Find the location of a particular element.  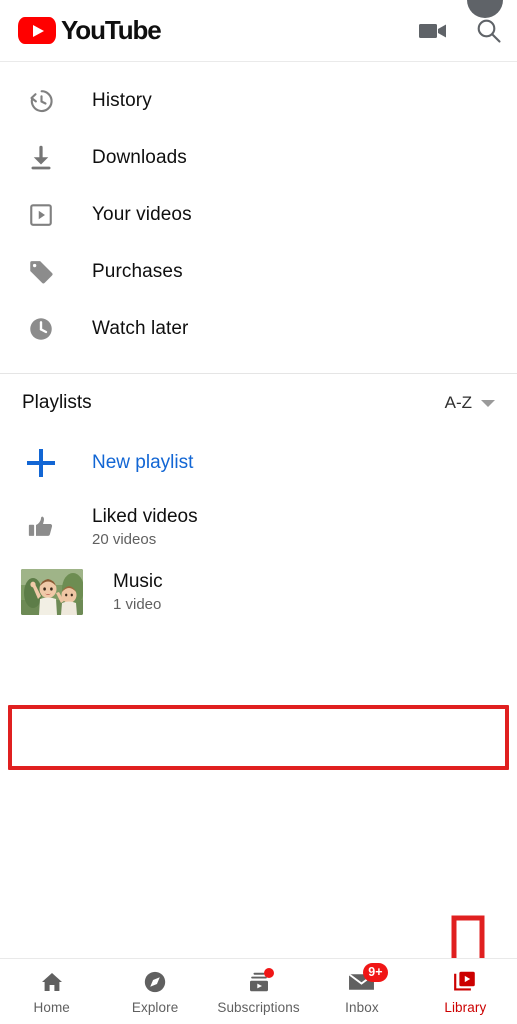

playlist-title: Music is located at coordinates (138, 581).